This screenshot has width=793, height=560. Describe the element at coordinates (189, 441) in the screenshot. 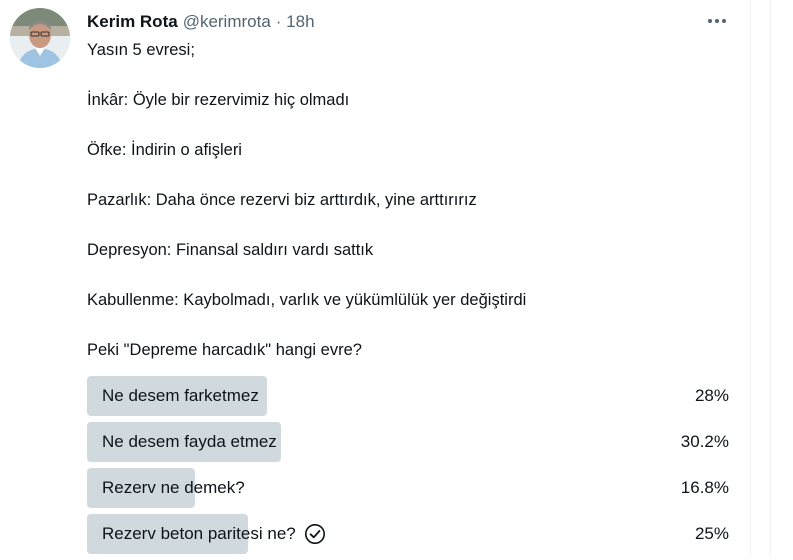

I see `poll-option-label: Ne desem fayda etmez` at that location.